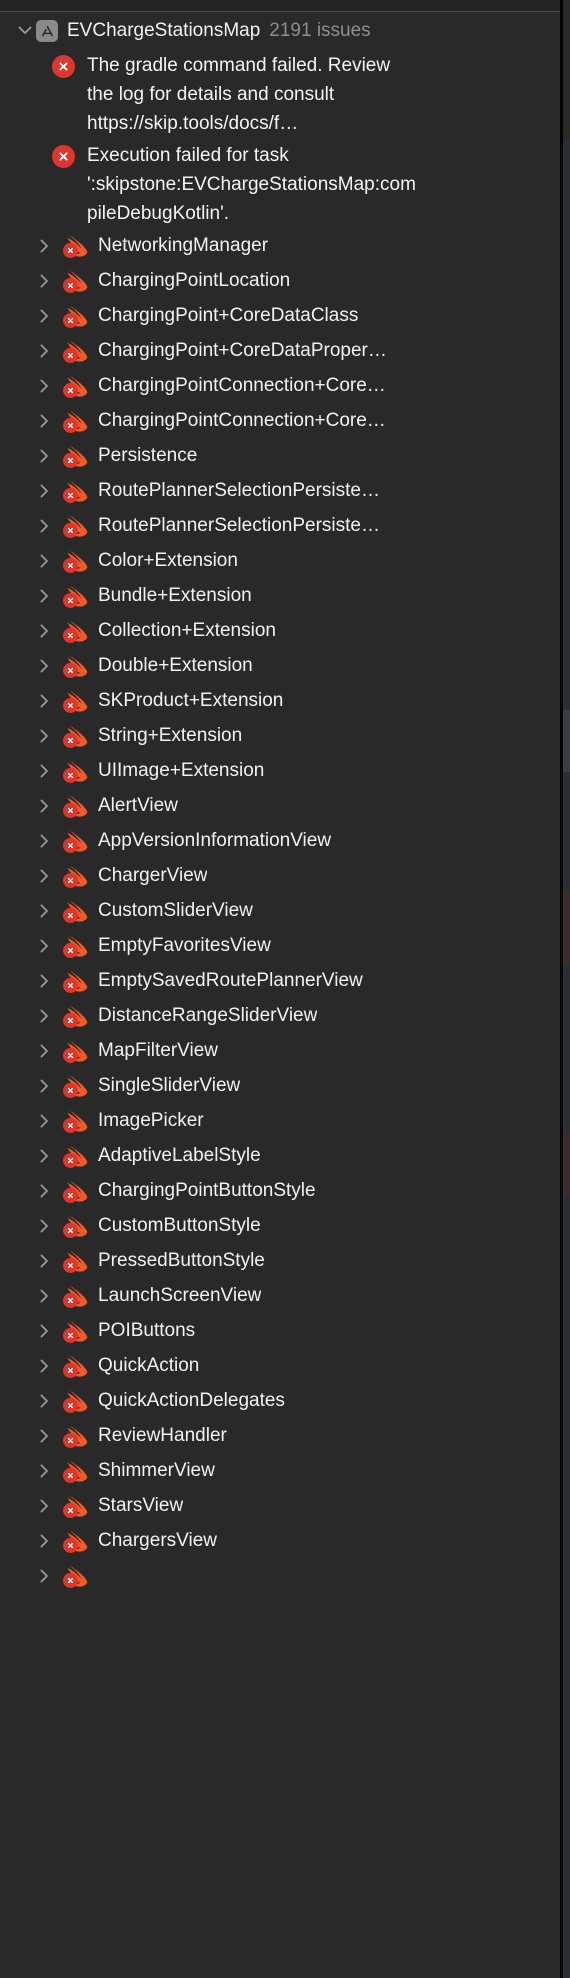 Image resolution: width=570 pixels, height=1978 pixels. Describe the element at coordinates (280, 980) in the screenshot. I see `file-row: EmptySavedRoutePlannerView` at that location.